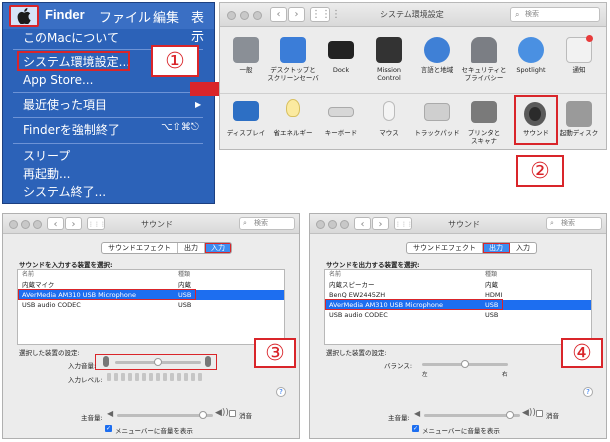 This screenshot has width=610, height=442. I want to click on desktop-icon, so click(293, 50).